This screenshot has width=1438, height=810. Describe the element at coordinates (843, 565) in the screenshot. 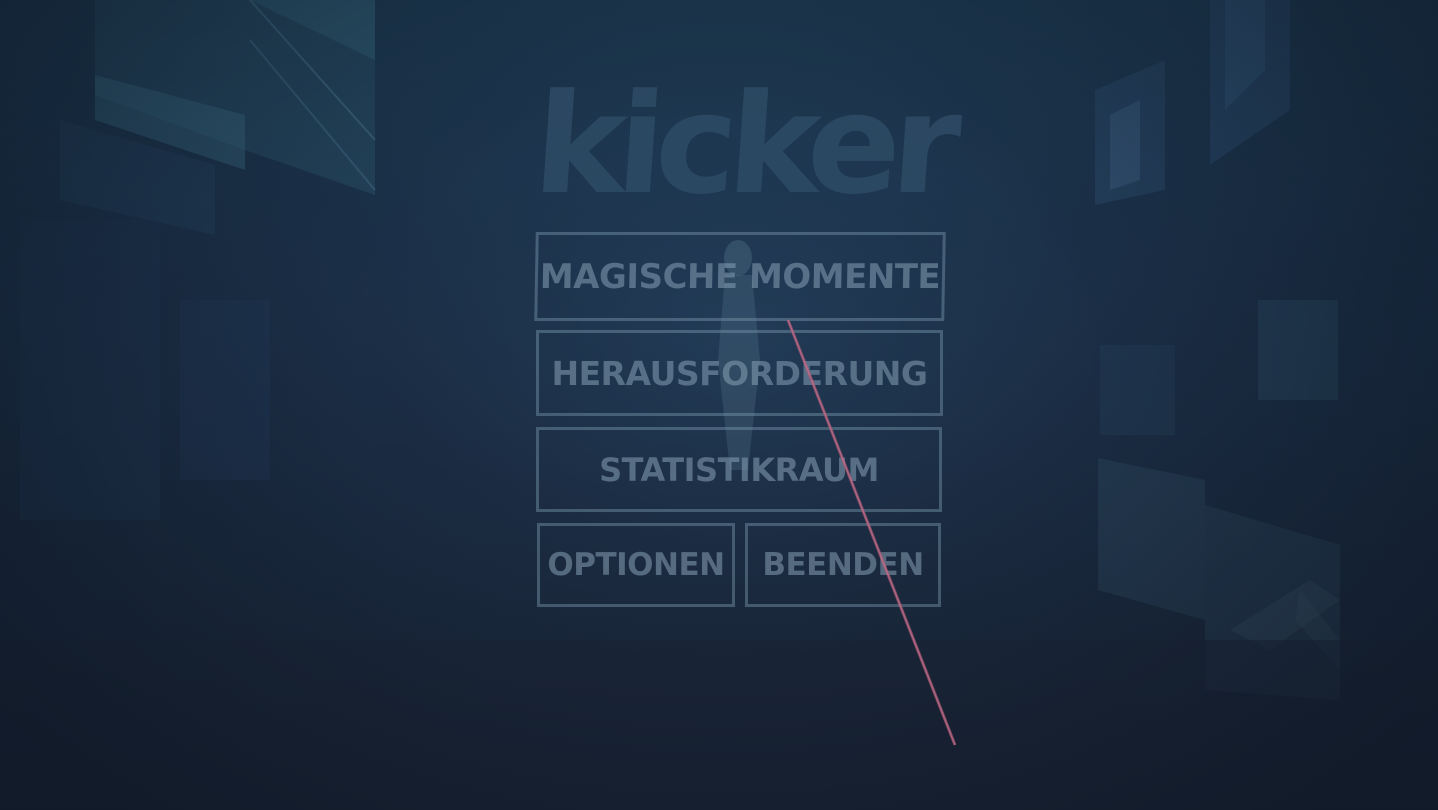

I see `quit-button: BEENDEN` at that location.